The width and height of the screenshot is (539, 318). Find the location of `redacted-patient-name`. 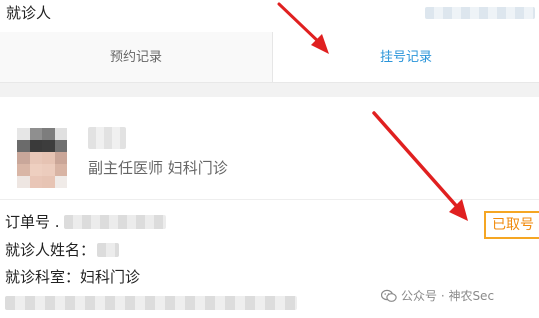

redacted-patient-name is located at coordinates (480, 13).